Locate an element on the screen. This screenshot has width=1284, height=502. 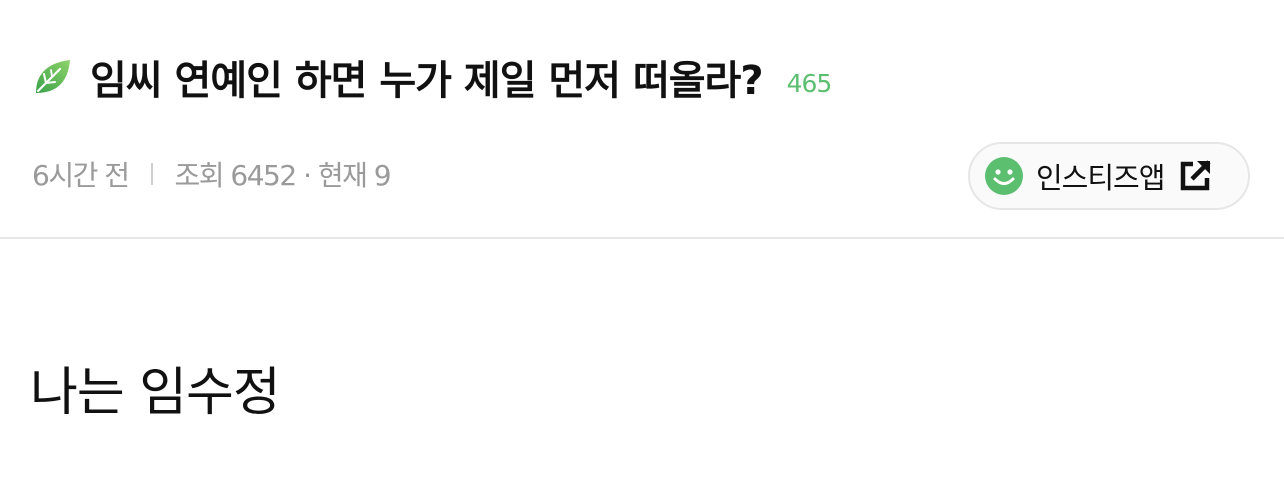
comment-count: 465 is located at coordinates (810, 83).